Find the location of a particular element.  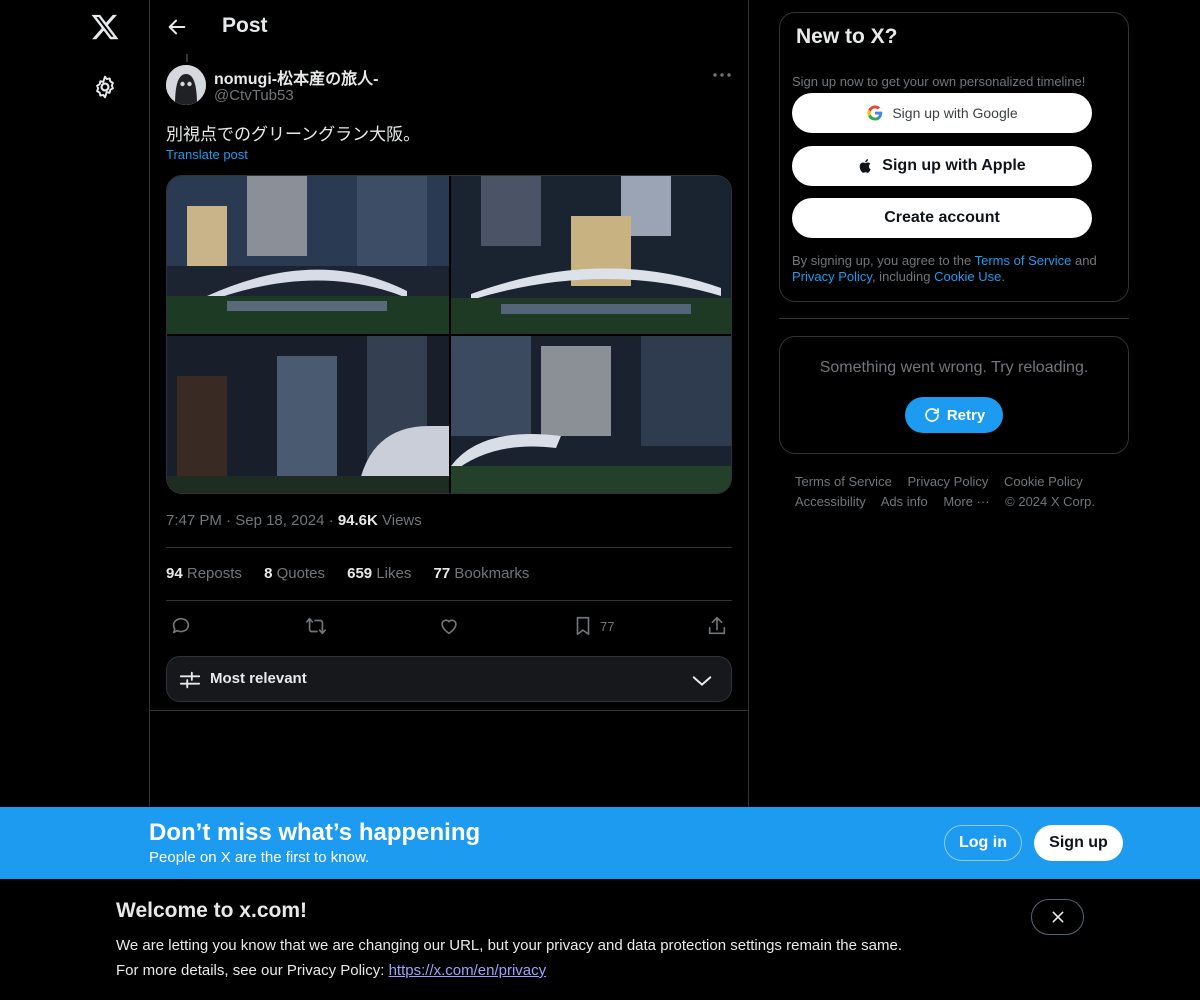

views-count: 94.6K is located at coordinates (357, 520).